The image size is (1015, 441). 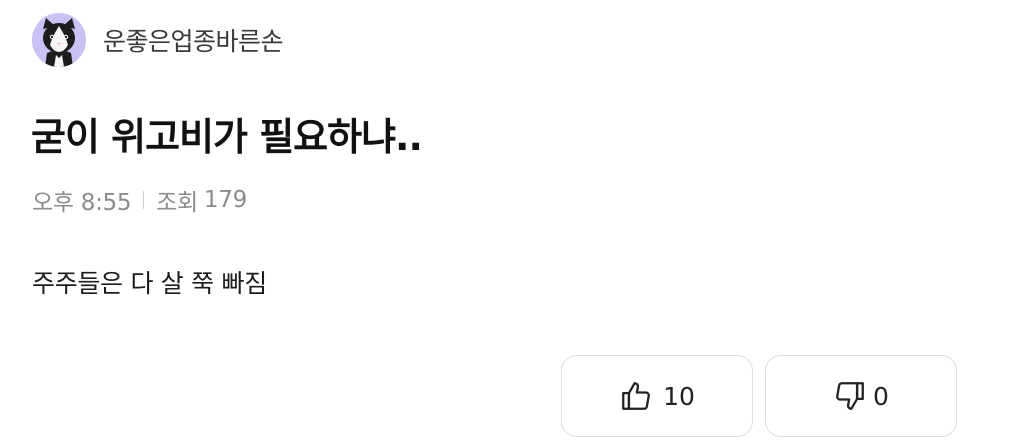 What do you see at coordinates (225, 200) in the screenshot?
I see `views-count: 179` at bounding box center [225, 200].